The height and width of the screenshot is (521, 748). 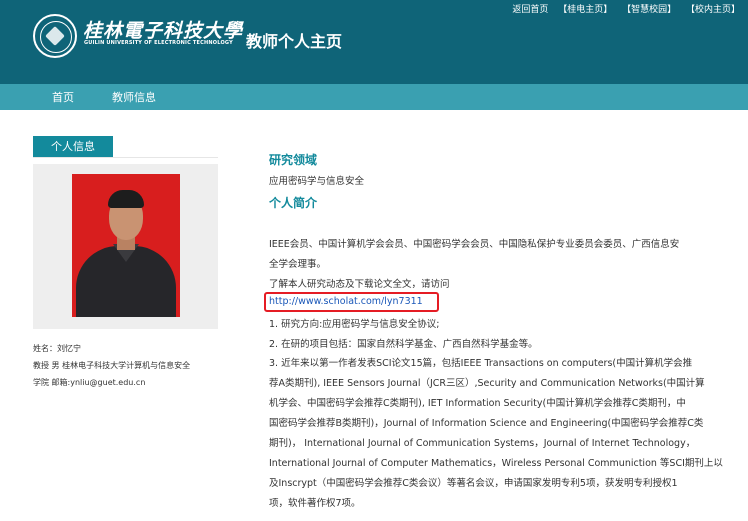 What do you see at coordinates (530, 10) in the screenshot?
I see `top-link-home: 返回首页` at bounding box center [530, 10].